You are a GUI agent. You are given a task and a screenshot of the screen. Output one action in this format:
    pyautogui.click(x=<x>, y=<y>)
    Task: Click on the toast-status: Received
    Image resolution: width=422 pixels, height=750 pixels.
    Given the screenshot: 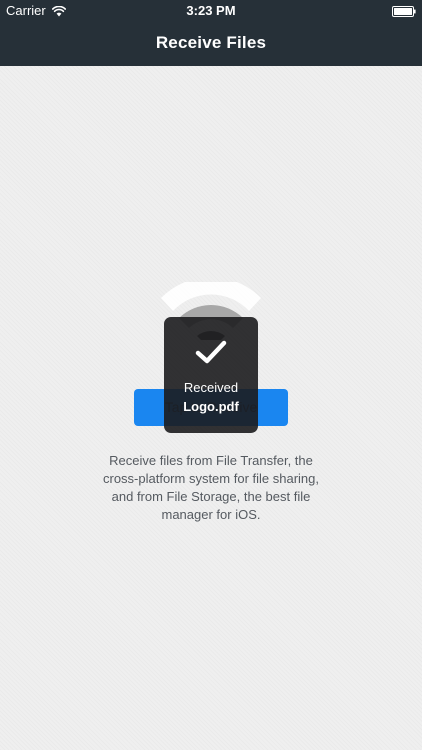 What is the action you would take?
    pyautogui.click(x=211, y=387)
    